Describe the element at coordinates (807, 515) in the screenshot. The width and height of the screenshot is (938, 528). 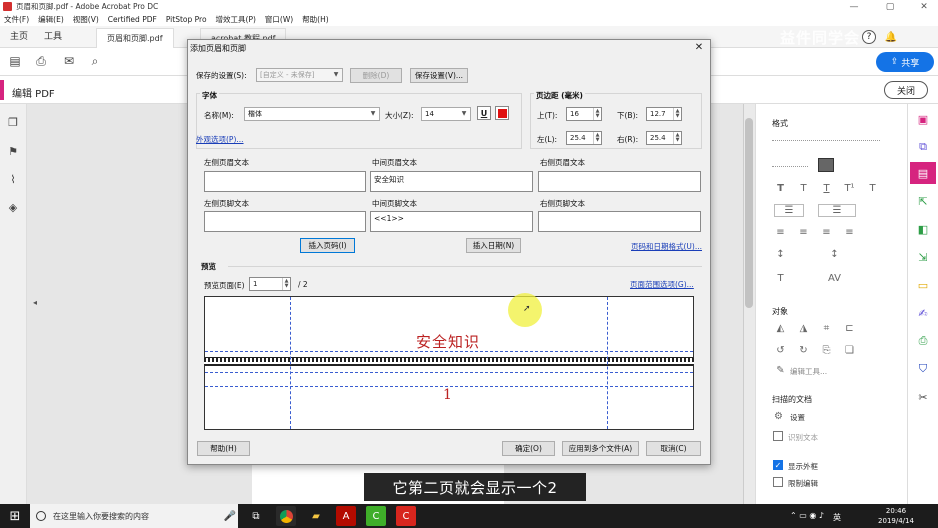
I see `tray-icons: ⌃ ▭ ◉ ♪` at that location.